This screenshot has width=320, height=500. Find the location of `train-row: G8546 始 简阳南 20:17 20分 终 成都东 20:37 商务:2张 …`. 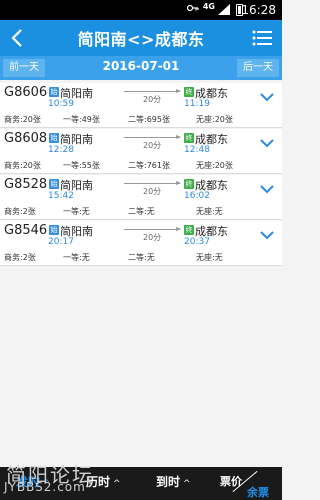

train-row: G8546 始 简阳南 20:17 20分 终 成都东 20:37 商务:2张 … is located at coordinates (141, 243).